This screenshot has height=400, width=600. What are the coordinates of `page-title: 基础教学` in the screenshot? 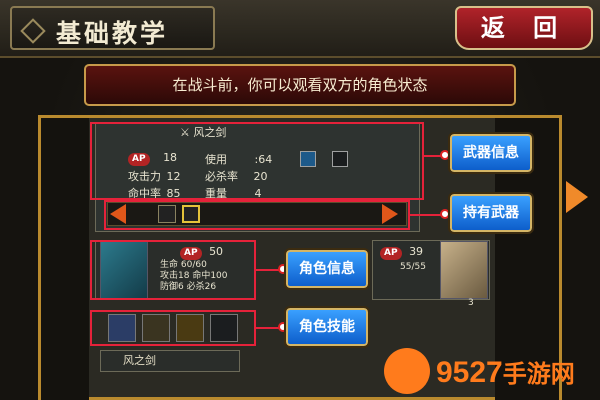 It's located at (112, 33).